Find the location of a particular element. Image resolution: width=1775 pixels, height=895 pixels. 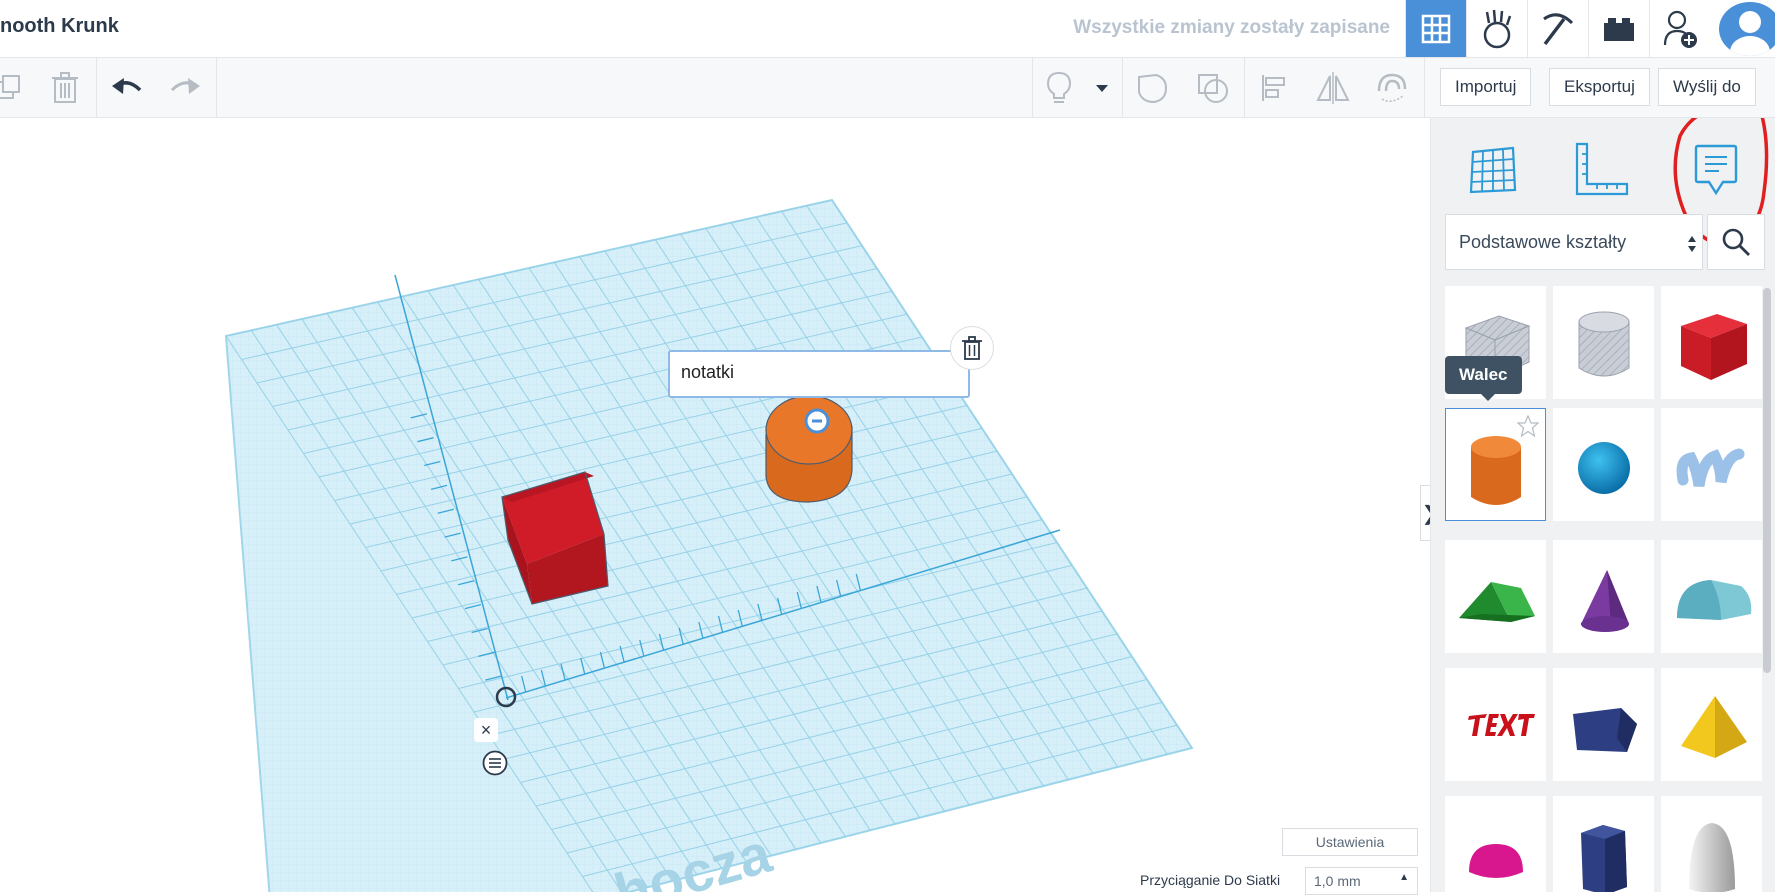

roof-icon is located at coordinates (1496, 601).